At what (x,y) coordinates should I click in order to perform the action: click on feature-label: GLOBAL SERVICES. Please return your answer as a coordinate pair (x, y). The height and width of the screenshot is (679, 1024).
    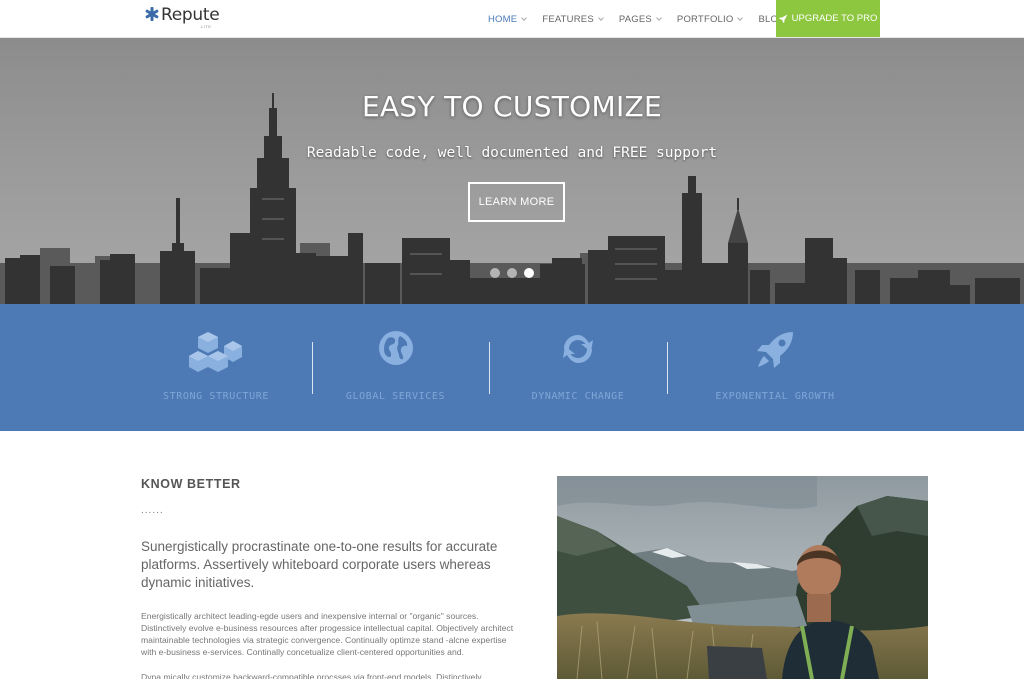
    Looking at the image, I should click on (395, 396).